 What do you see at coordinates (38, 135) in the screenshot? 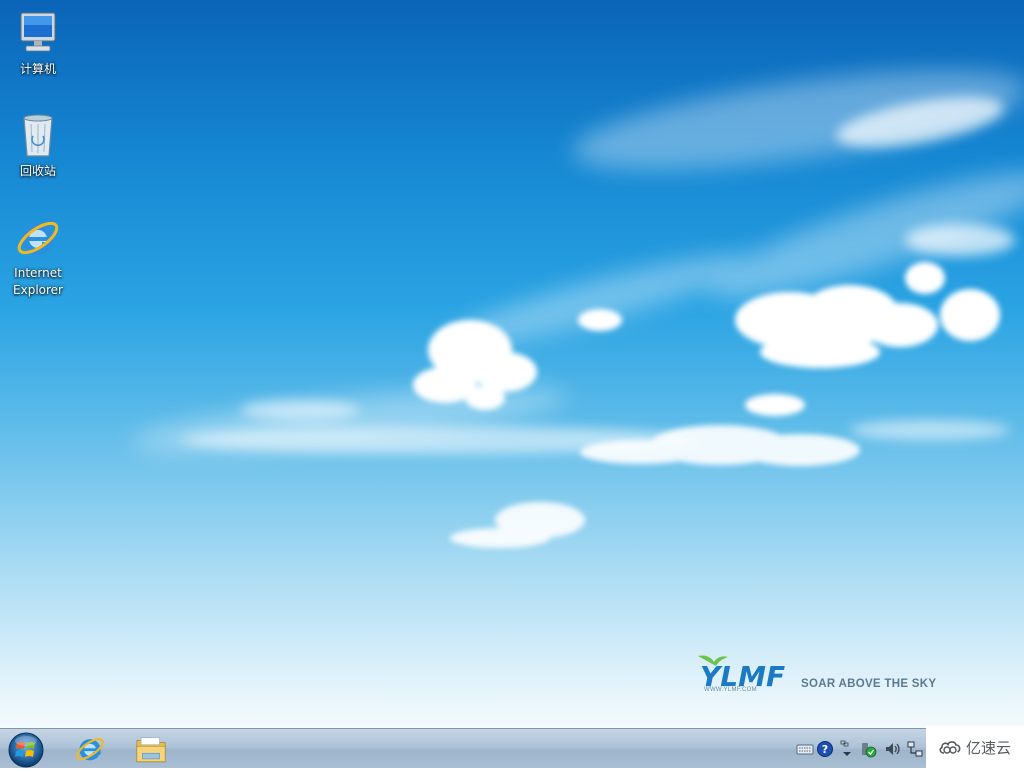
I see `recycle-bin-icon` at bounding box center [38, 135].